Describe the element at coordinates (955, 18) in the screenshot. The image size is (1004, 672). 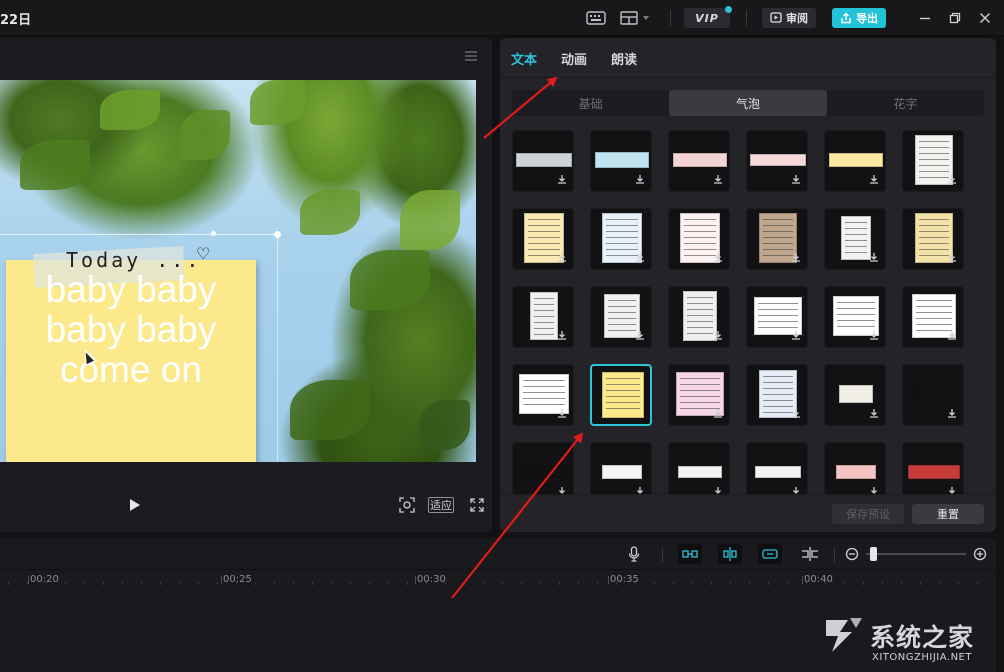
I see `maximize-icon` at that location.